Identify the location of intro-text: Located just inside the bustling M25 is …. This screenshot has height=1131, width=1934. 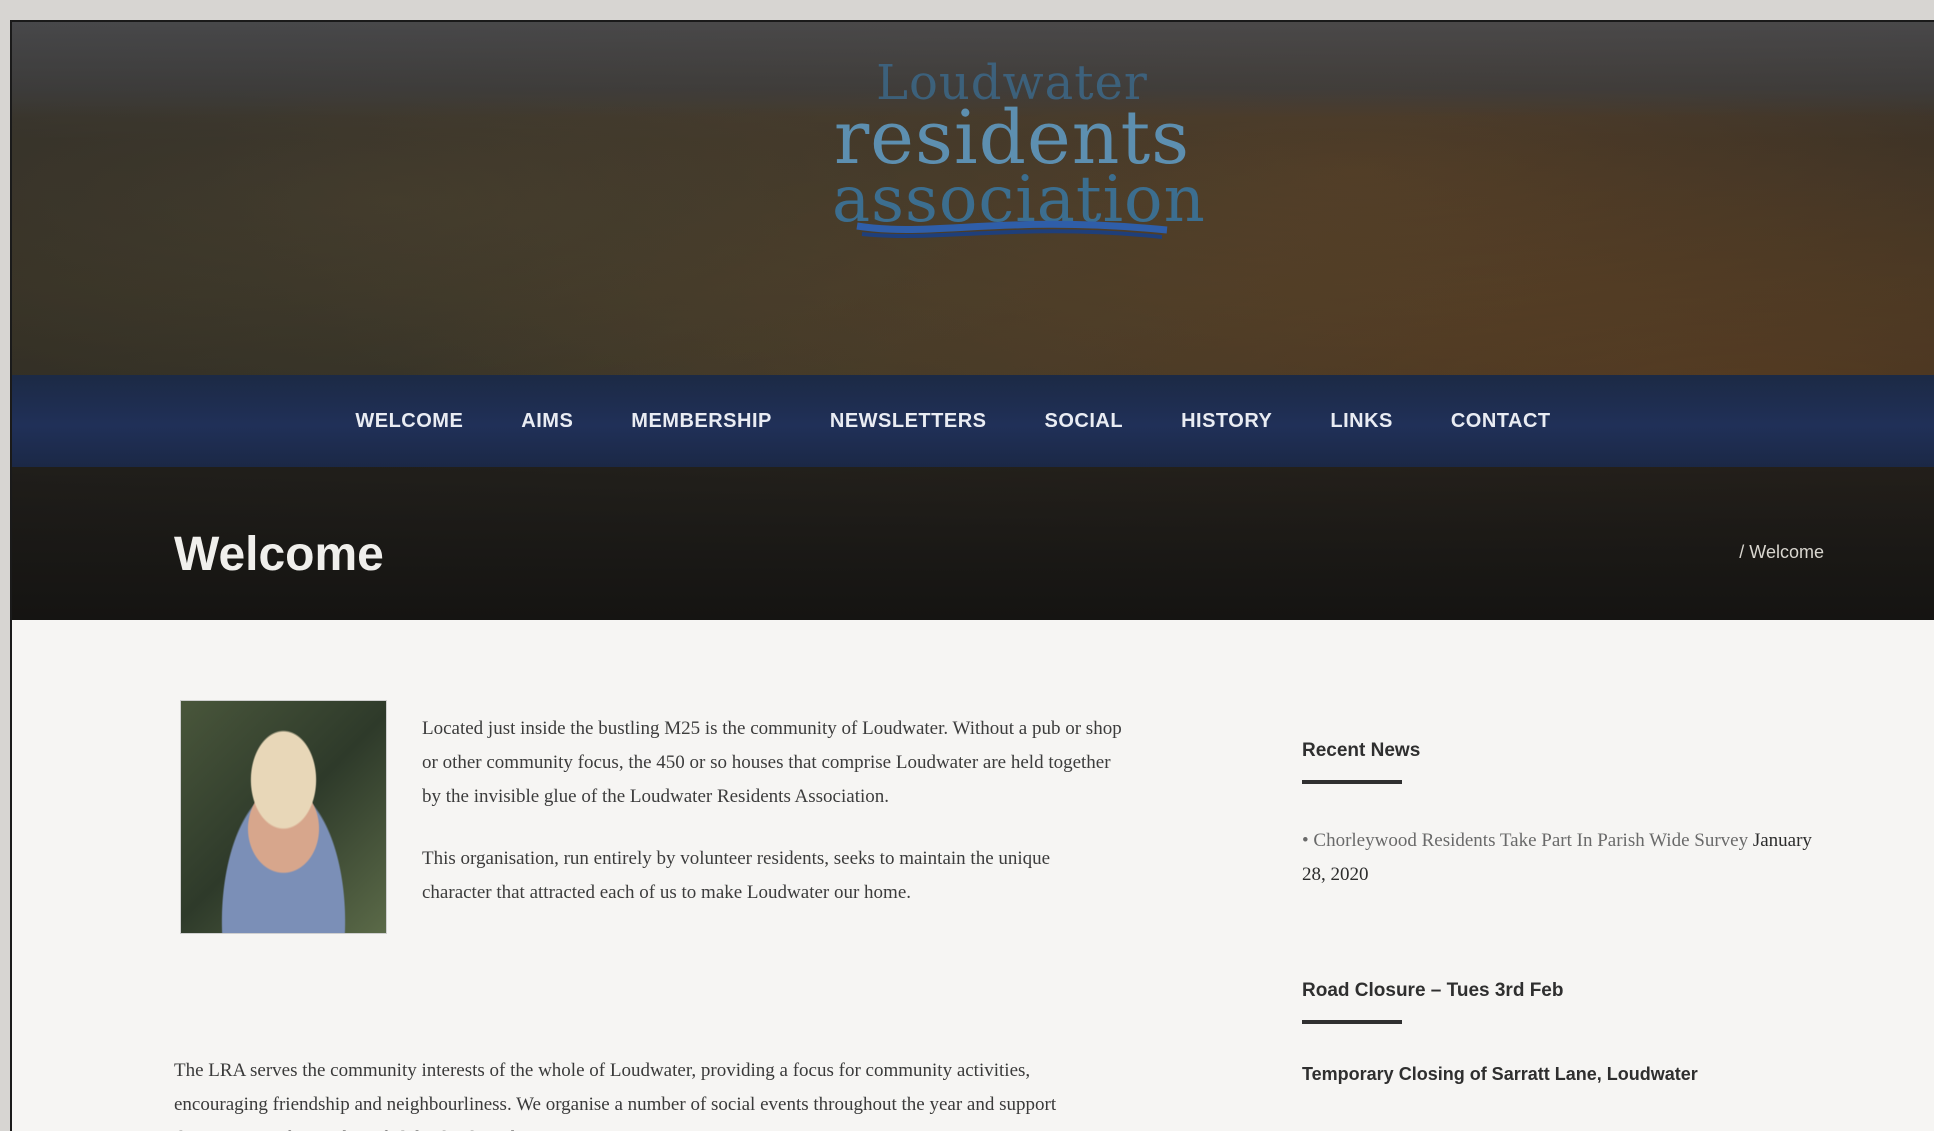
(772, 825).